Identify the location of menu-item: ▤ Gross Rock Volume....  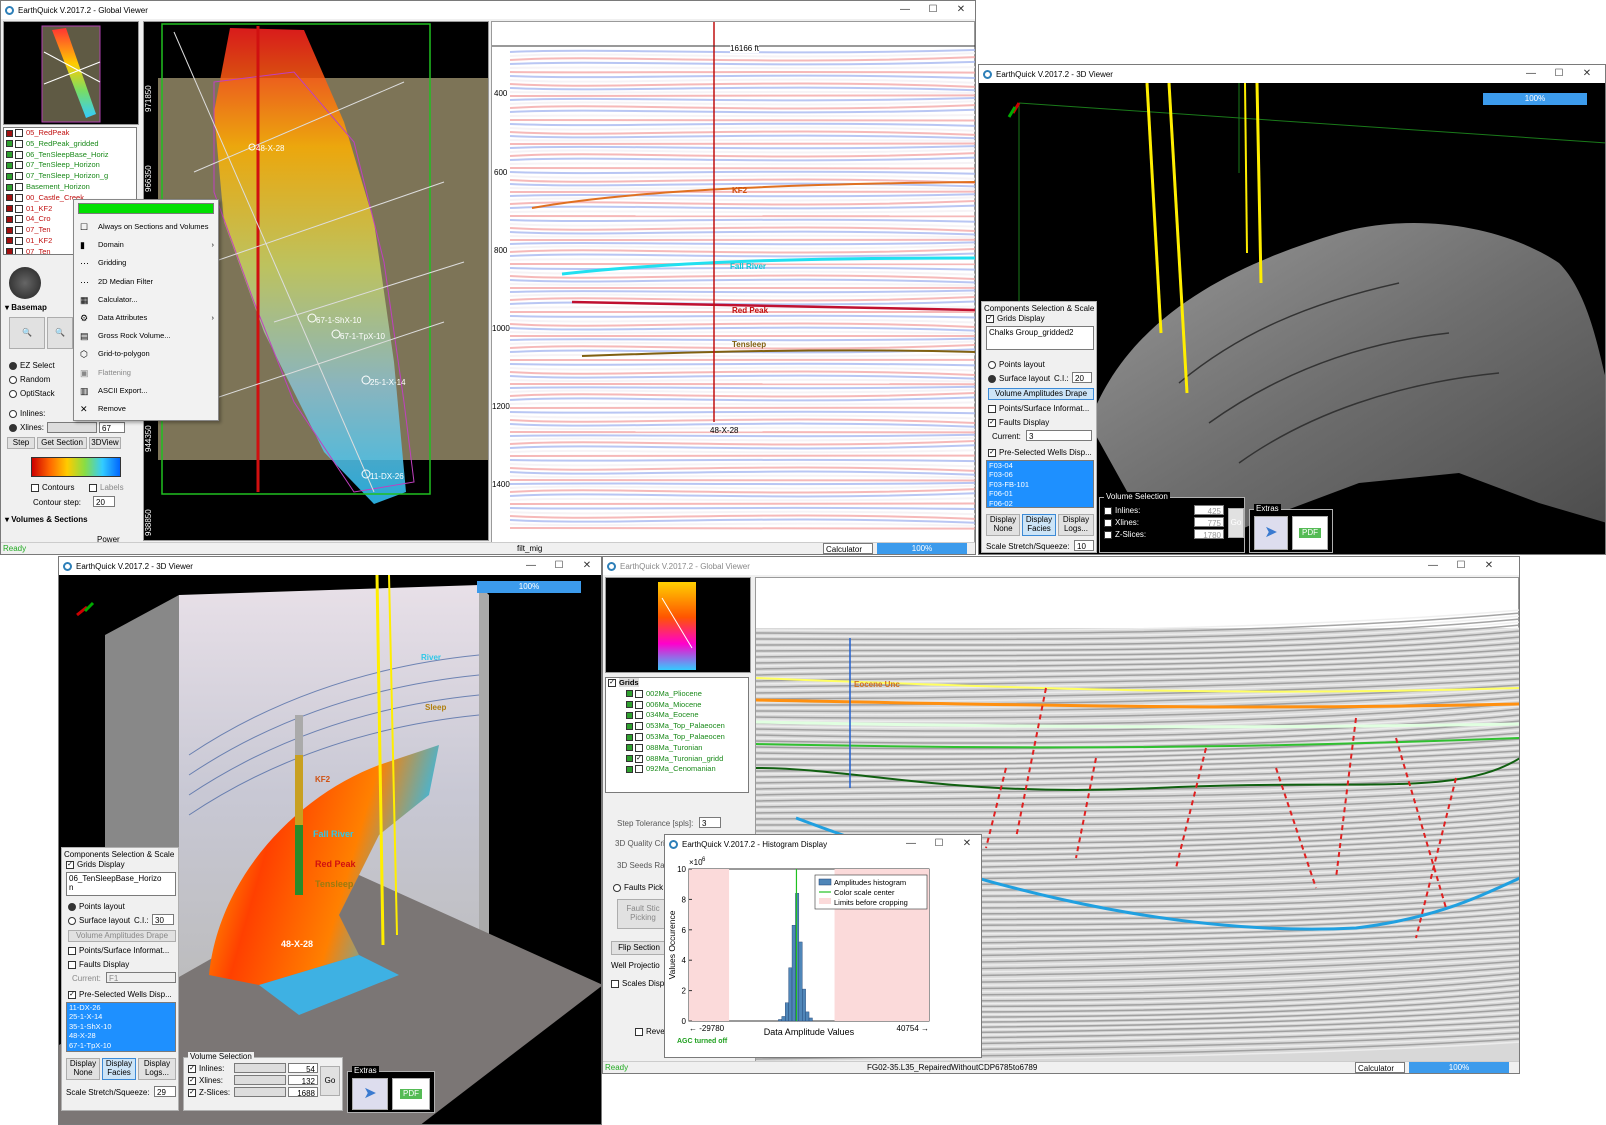
(146, 336).